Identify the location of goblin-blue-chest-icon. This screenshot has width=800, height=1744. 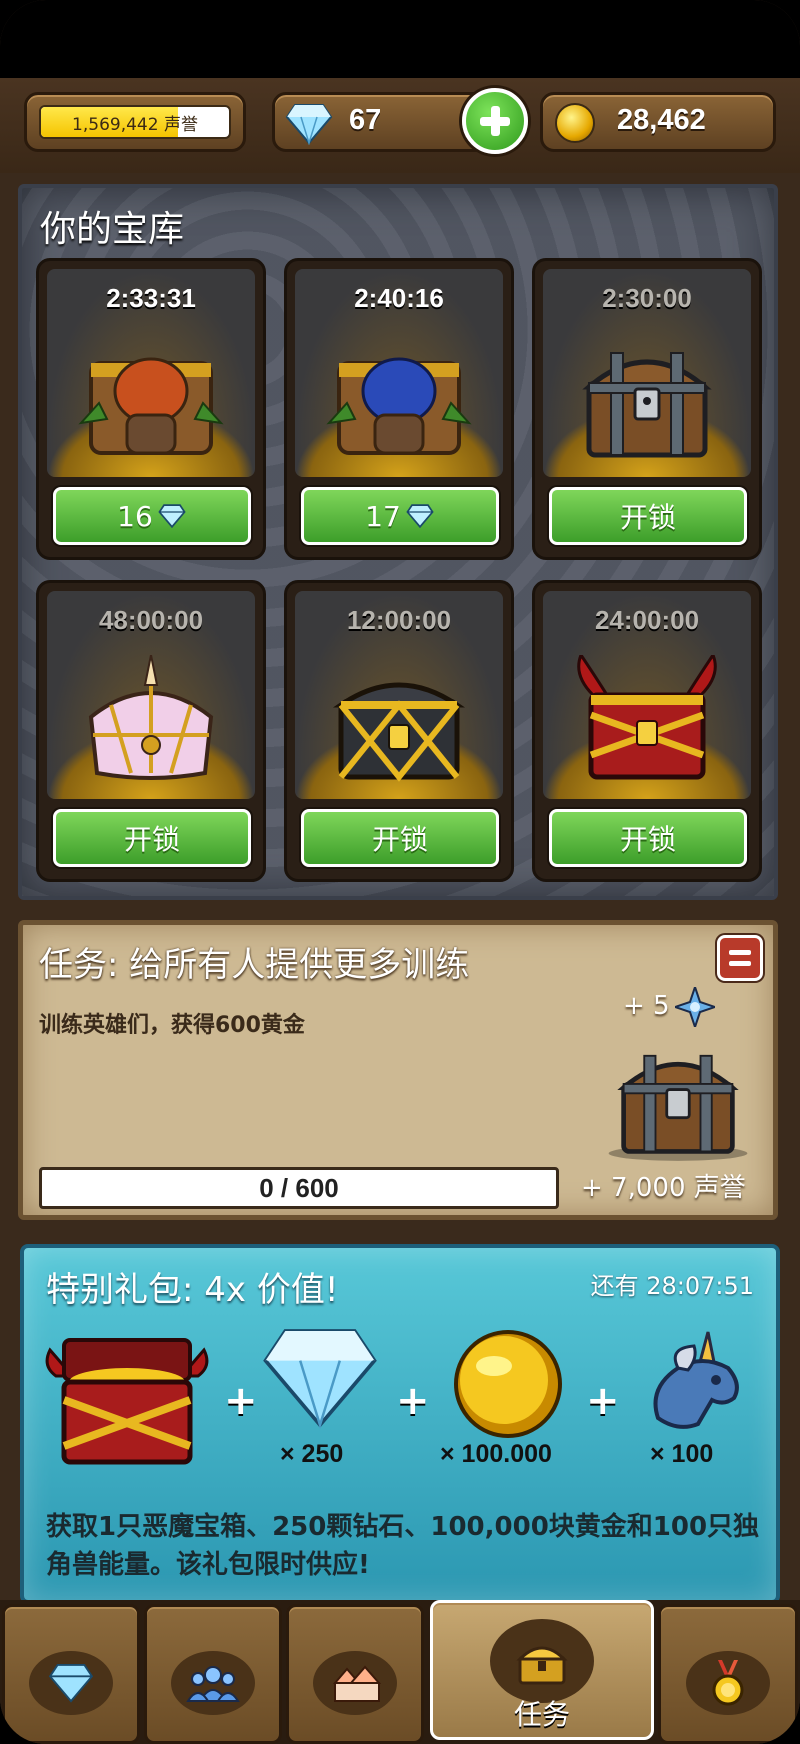
(399, 406).